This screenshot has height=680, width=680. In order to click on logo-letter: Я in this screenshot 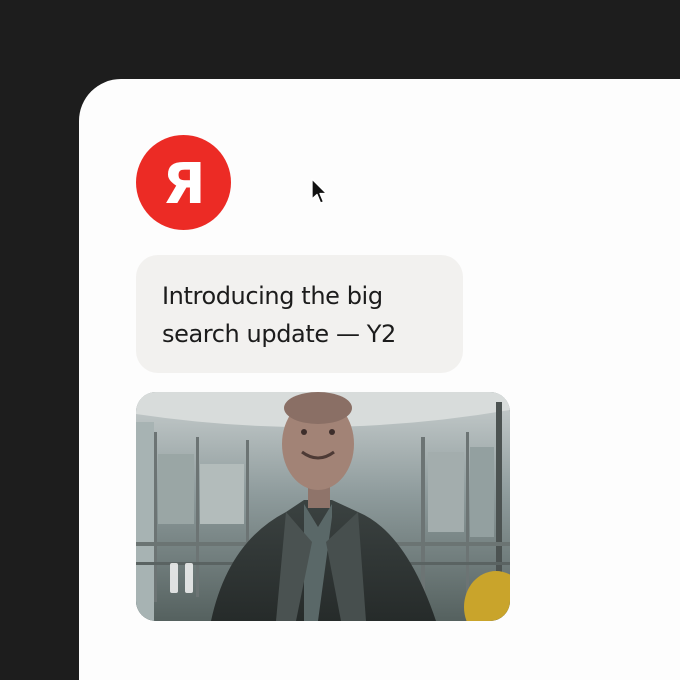, I will do `click(183, 184)`.